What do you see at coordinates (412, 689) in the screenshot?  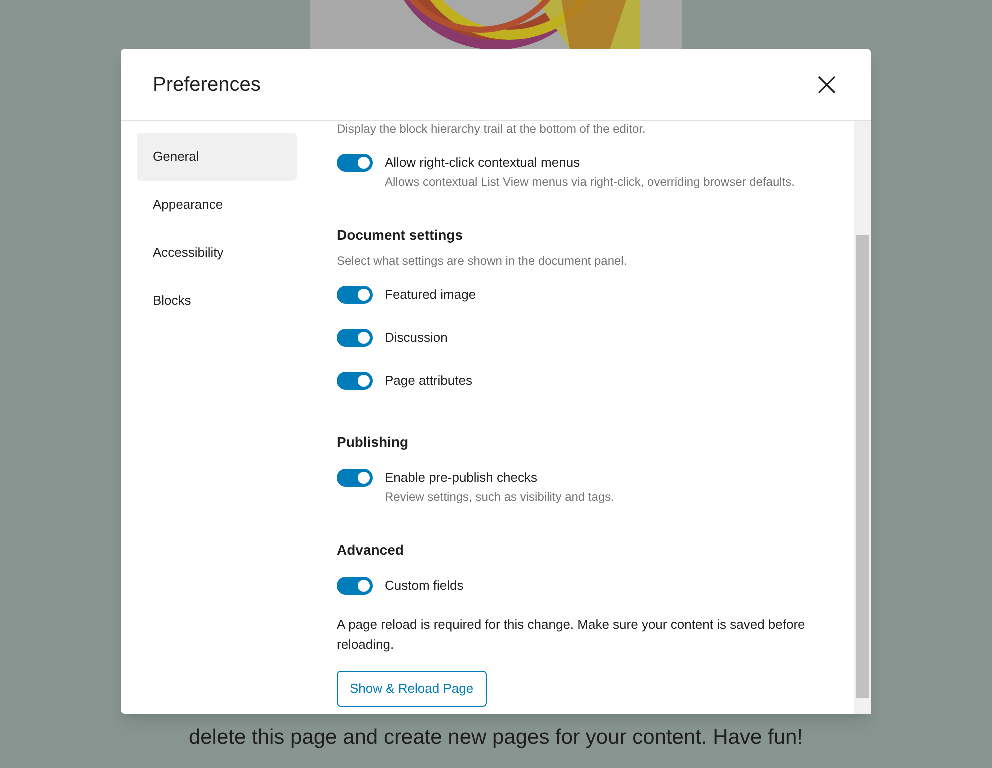 I see `reload-button: Show & Reload Page` at bounding box center [412, 689].